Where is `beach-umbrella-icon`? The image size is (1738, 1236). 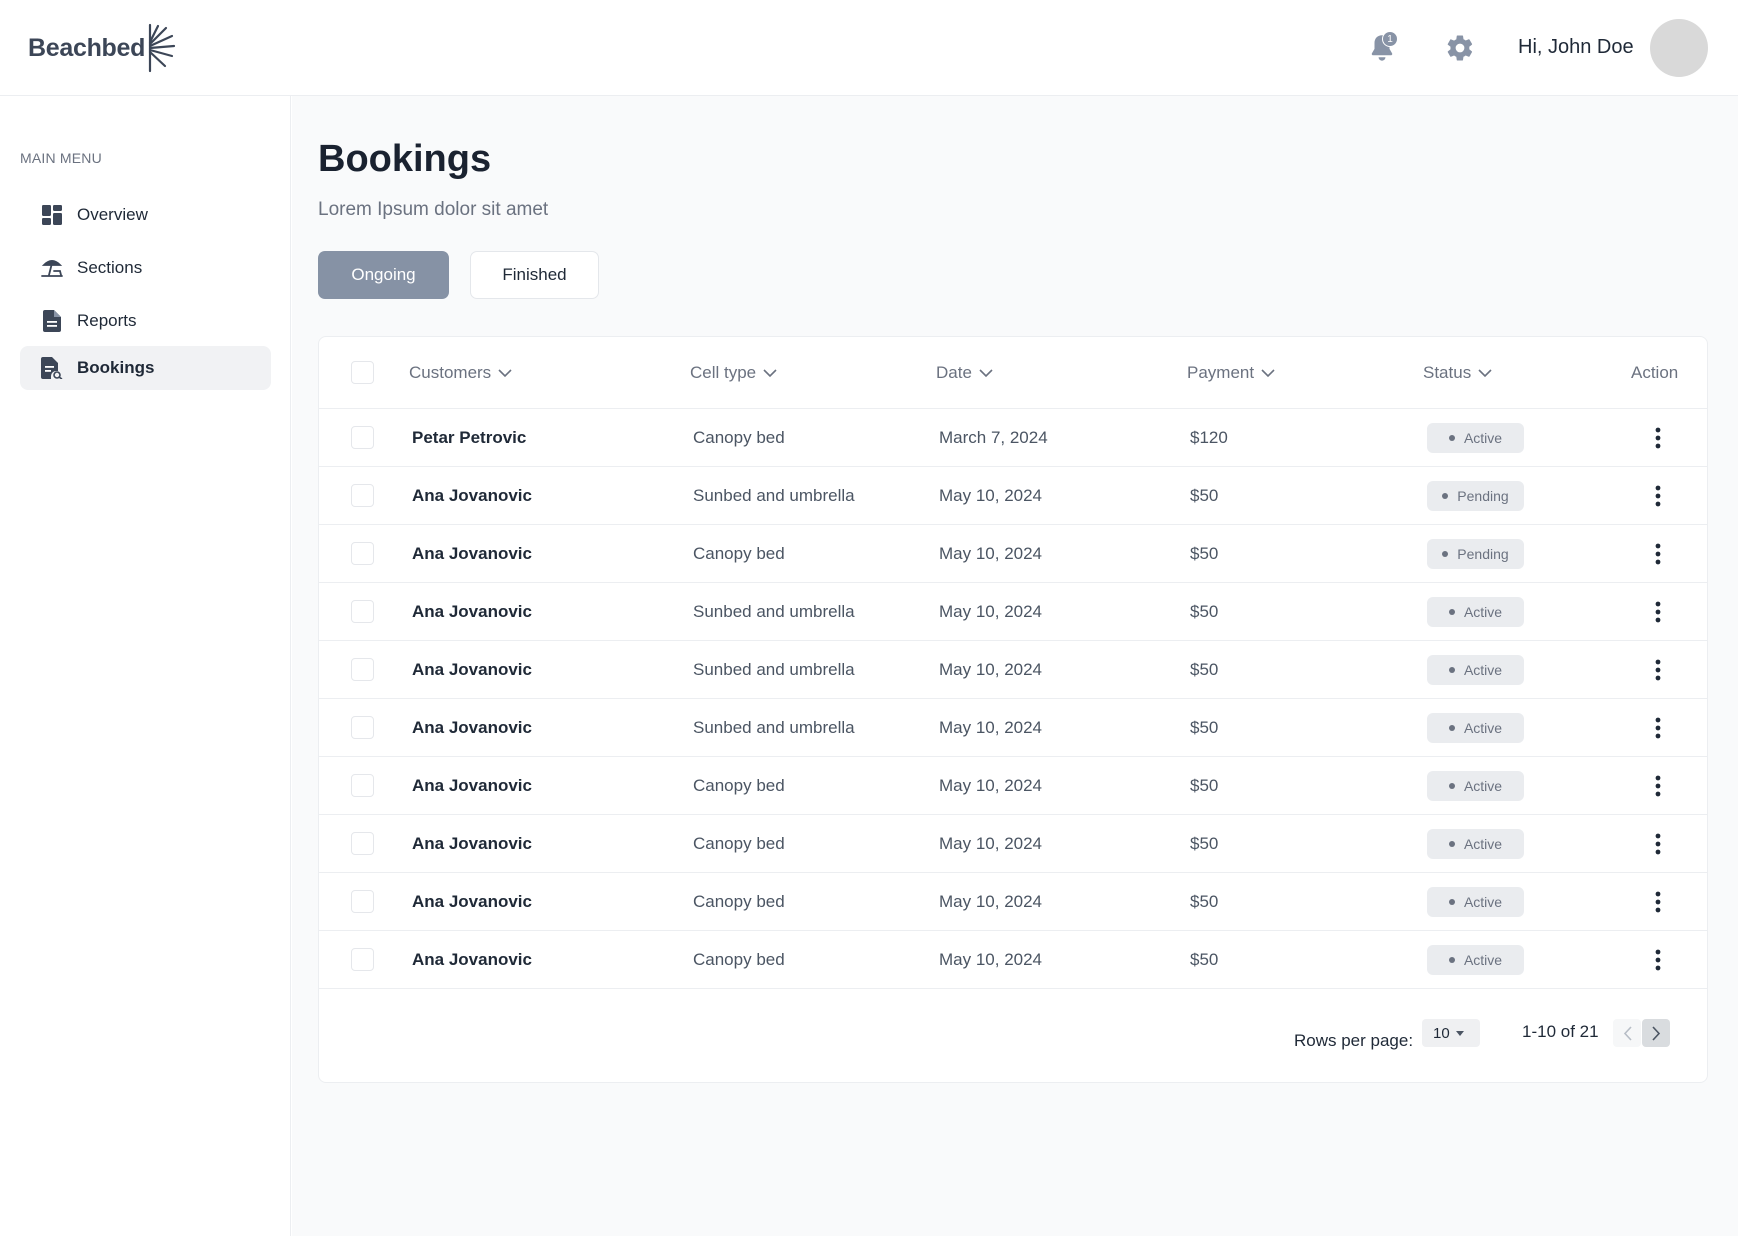 beach-umbrella-icon is located at coordinates (52, 268).